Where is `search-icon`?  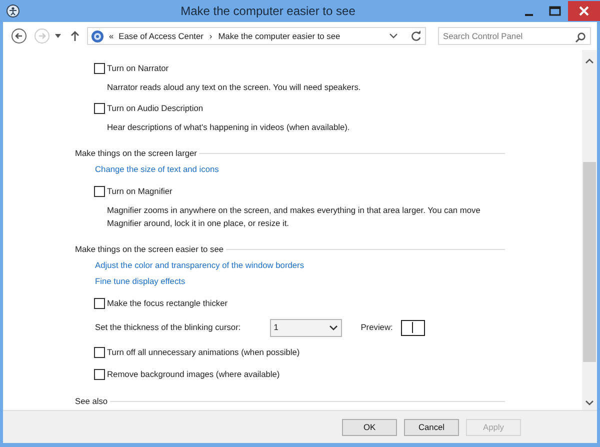 search-icon is located at coordinates (580, 37).